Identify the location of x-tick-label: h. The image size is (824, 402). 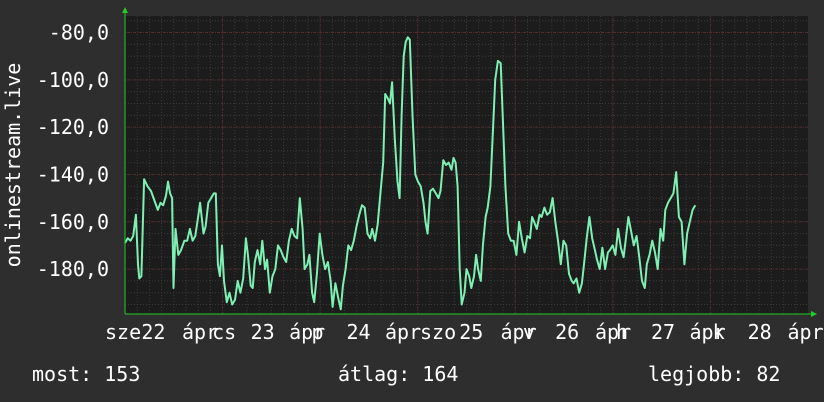
(622, 332).